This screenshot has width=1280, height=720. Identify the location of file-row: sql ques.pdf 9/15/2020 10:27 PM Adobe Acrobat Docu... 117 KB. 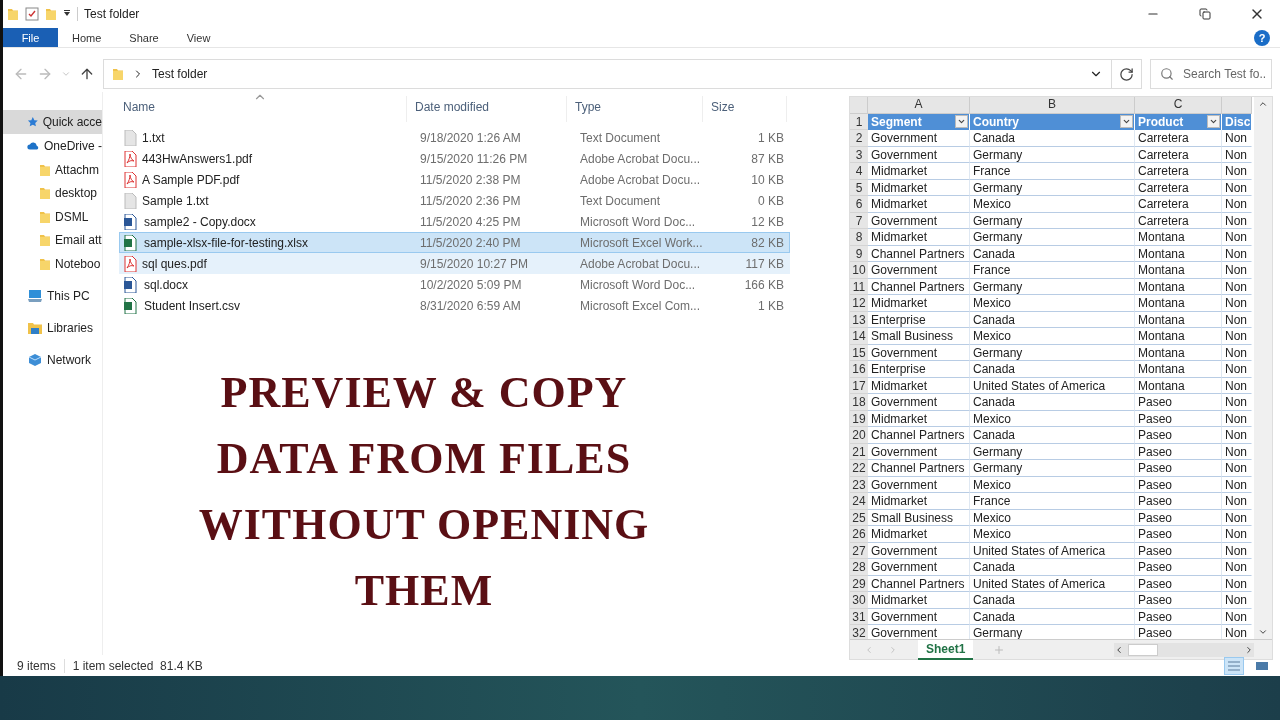
(454, 263).